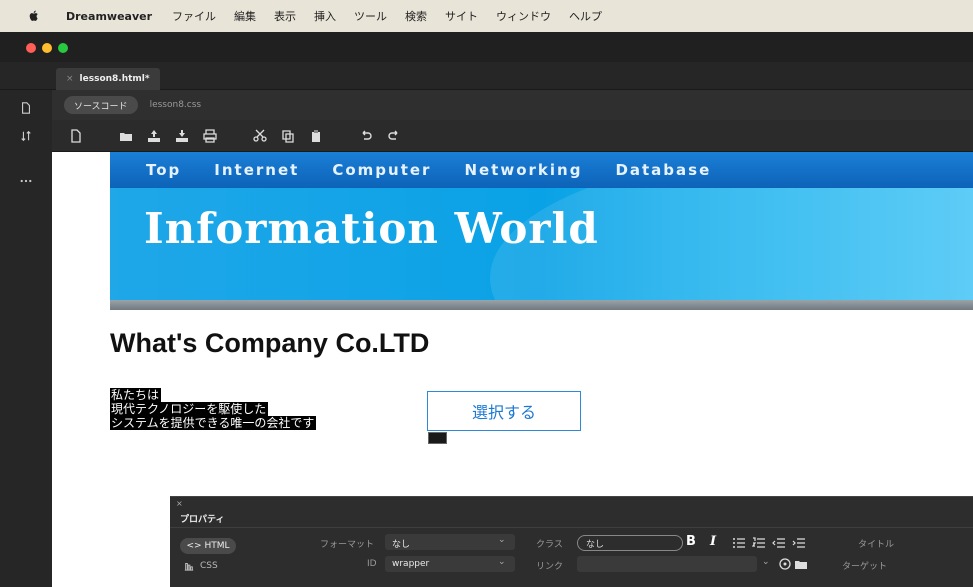 The image size is (973, 587). What do you see at coordinates (381, 170) in the screenshot?
I see `nav-link-computer: Computer` at bounding box center [381, 170].